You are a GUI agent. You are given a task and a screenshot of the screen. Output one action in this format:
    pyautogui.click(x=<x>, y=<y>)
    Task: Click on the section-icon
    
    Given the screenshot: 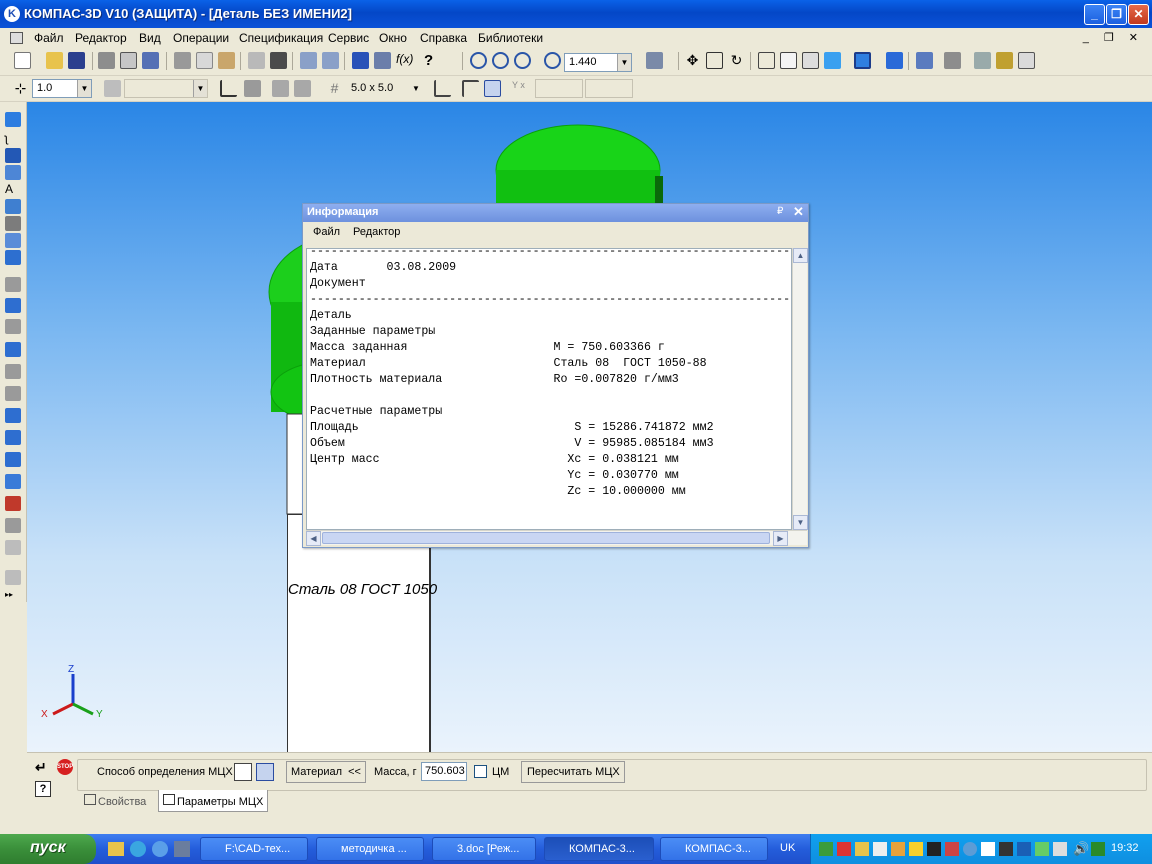 What is the action you would take?
    pyautogui.click(x=924, y=60)
    